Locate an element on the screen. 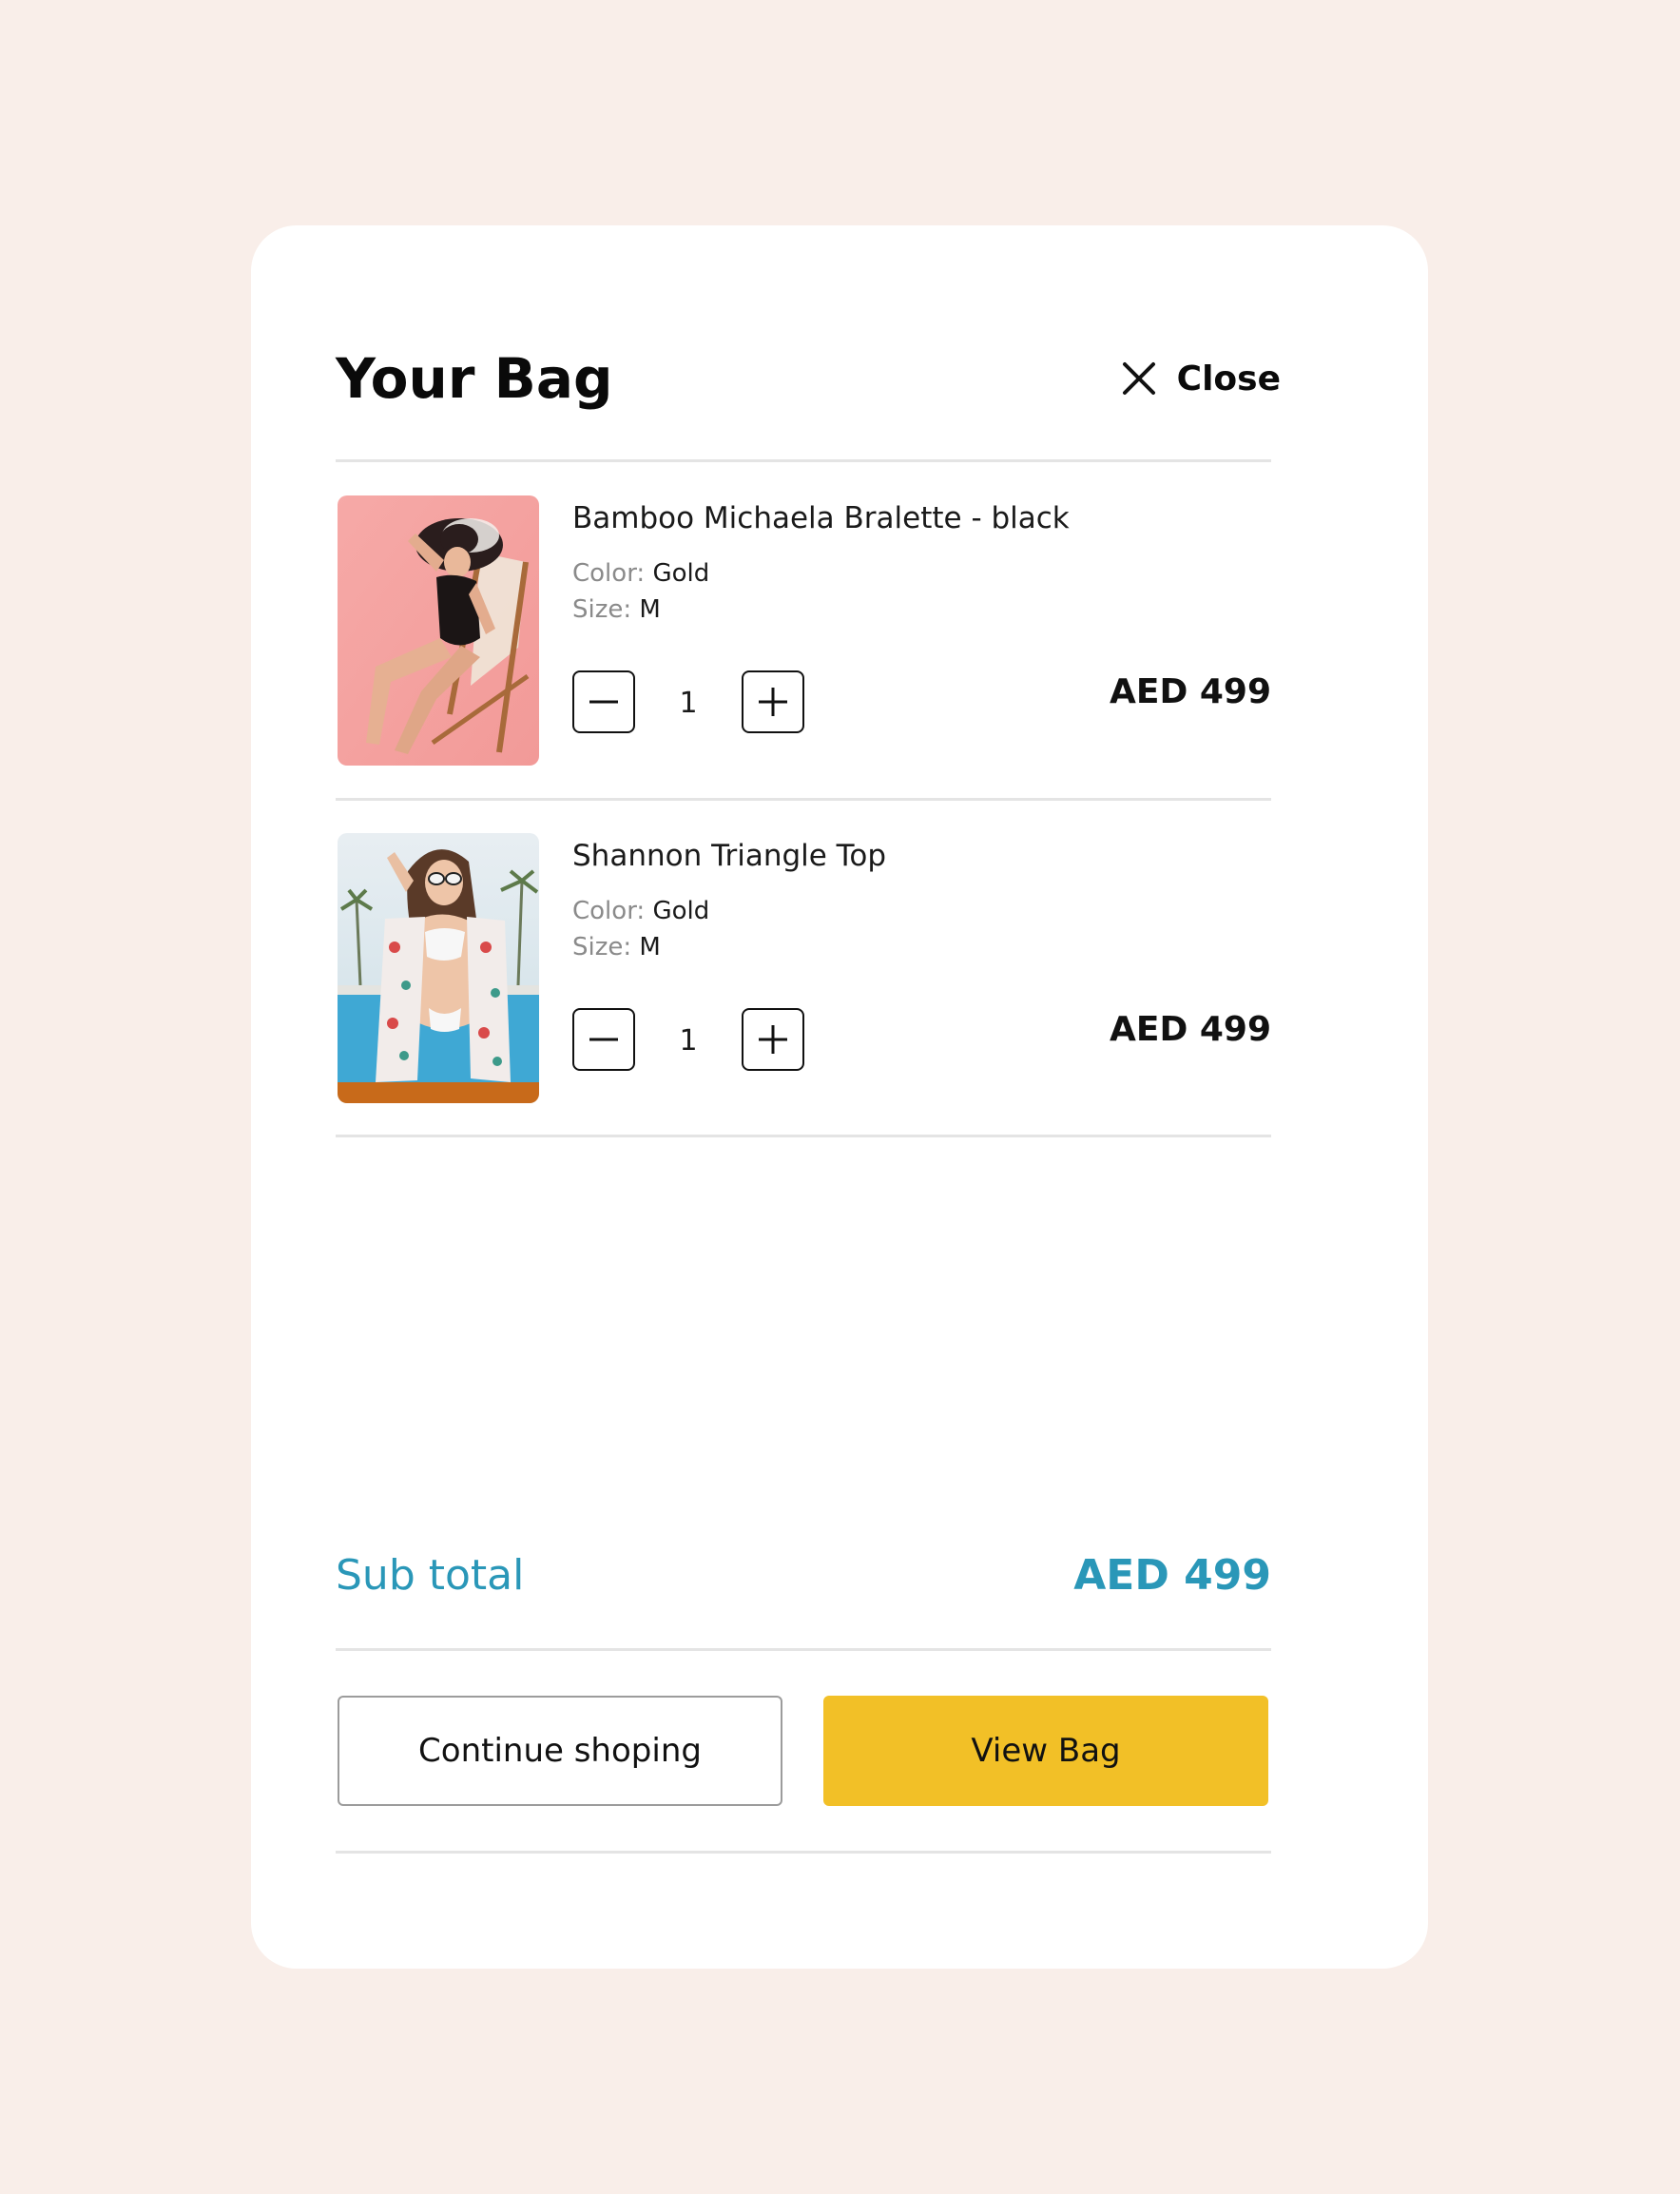 This screenshot has height=2194, width=1680. product-photo-swimsuit is located at coordinates (439, 630).